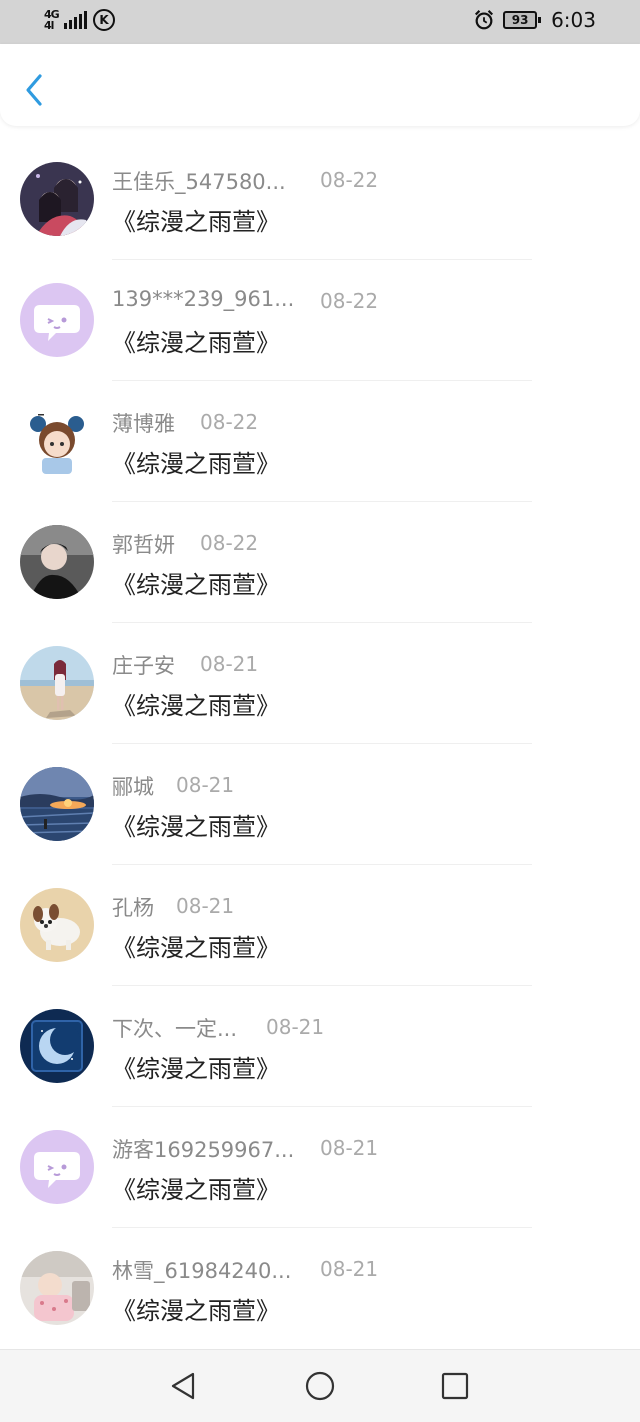  I want to click on list-item: 庄子安 08-21 《综漫之雨萱》, so click(320, 684).